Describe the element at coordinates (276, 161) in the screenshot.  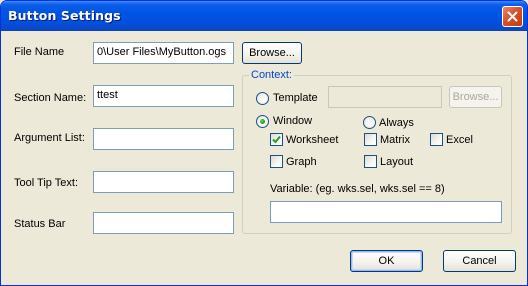
I see `graph-checkbox` at that location.